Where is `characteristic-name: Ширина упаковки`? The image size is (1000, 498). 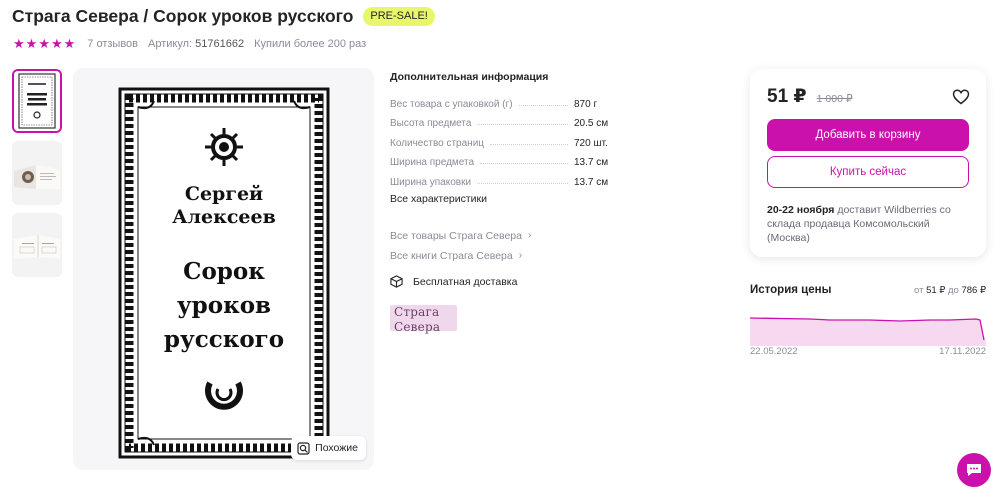 characteristic-name: Ширина упаковки is located at coordinates (431, 182).